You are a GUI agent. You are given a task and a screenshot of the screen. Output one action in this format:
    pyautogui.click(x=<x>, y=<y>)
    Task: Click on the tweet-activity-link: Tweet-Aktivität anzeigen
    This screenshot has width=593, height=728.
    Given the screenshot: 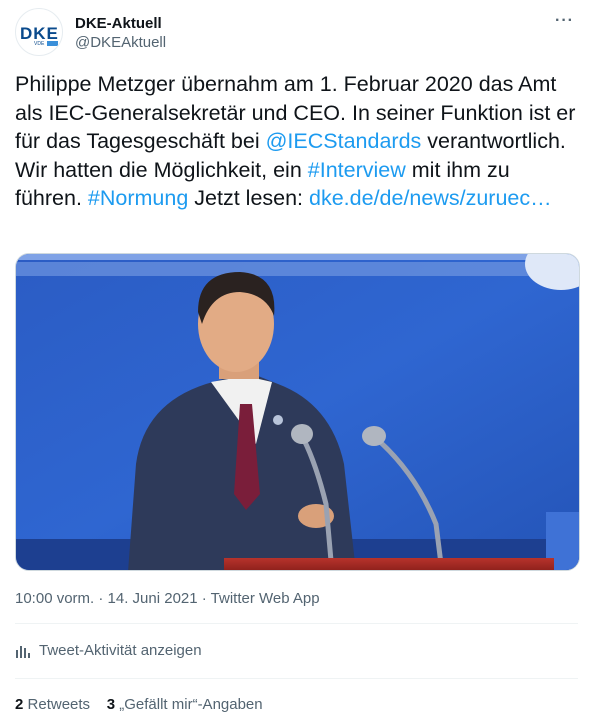 What is the action you would take?
    pyautogui.click(x=108, y=650)
    